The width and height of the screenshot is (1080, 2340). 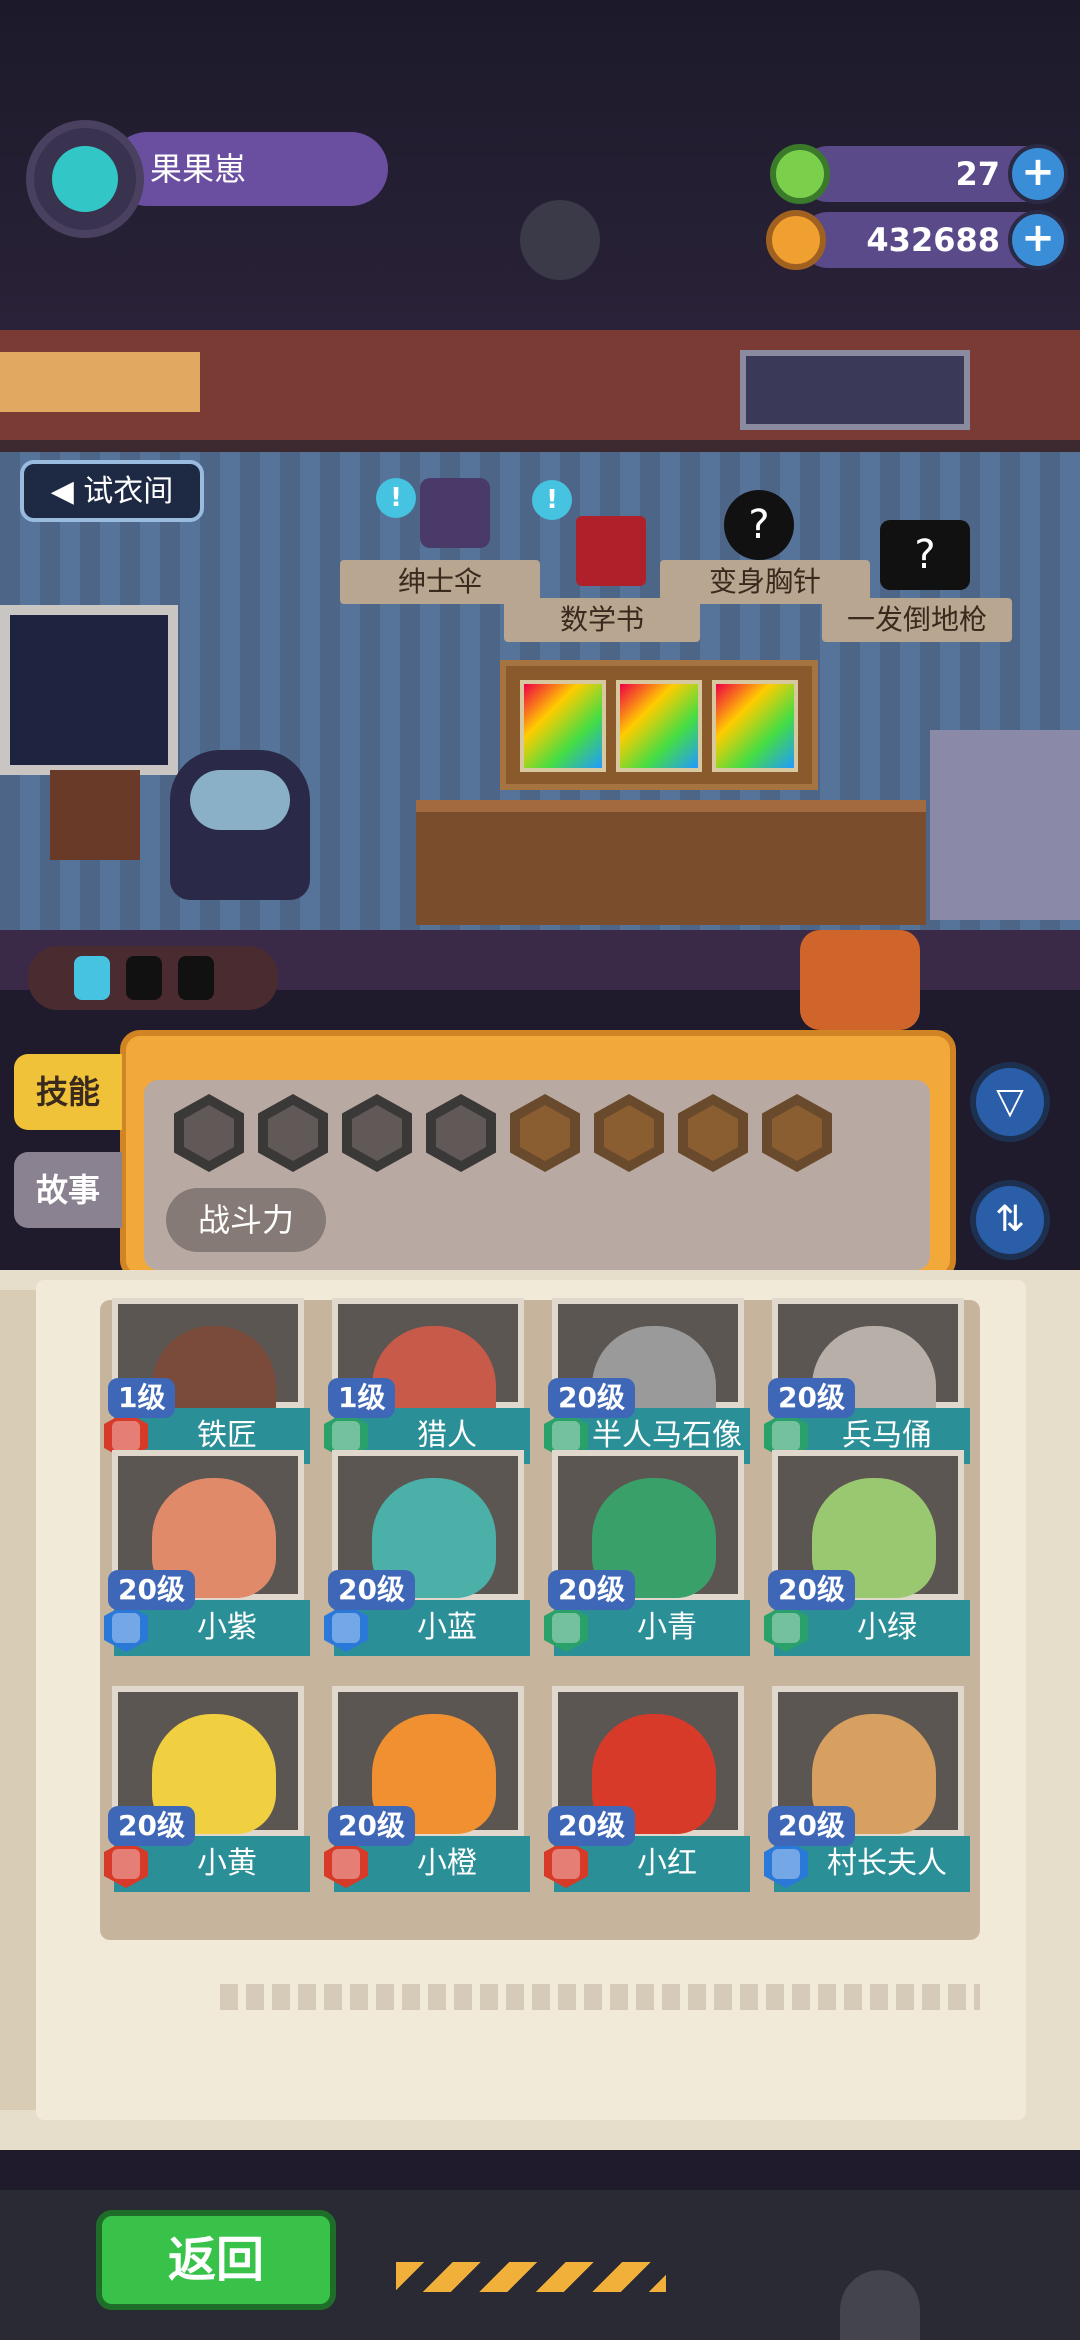 What do you see at coordinates (648, 1363) in the screenshot?
I see `character-card: 半人马石像 20级` at bounding box center [648, 1363].